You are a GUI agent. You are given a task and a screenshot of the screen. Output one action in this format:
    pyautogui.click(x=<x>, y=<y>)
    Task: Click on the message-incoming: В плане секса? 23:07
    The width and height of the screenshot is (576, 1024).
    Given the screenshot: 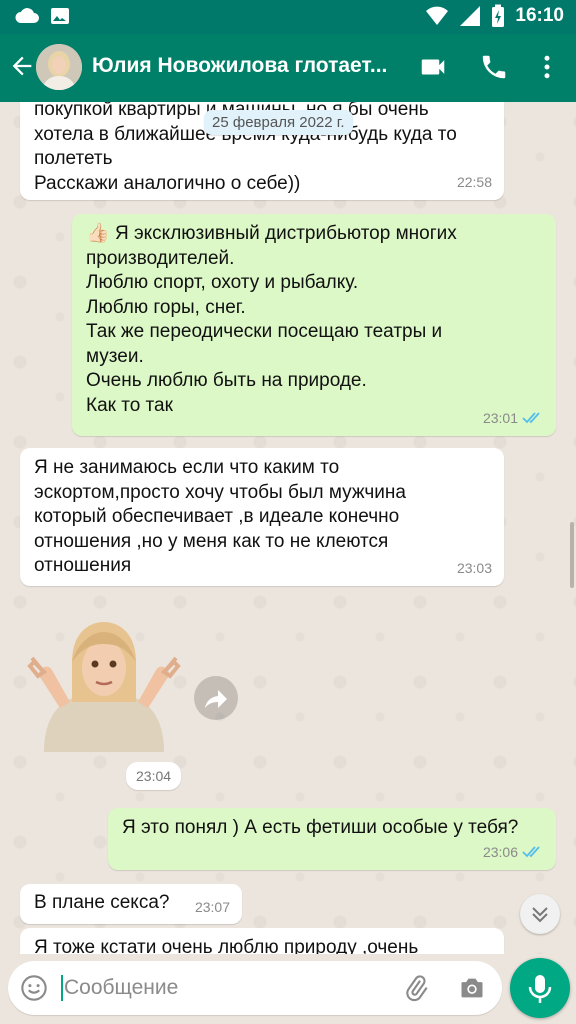 What is the action you would take?
    pyautogui.click(x=131, y=904)
    